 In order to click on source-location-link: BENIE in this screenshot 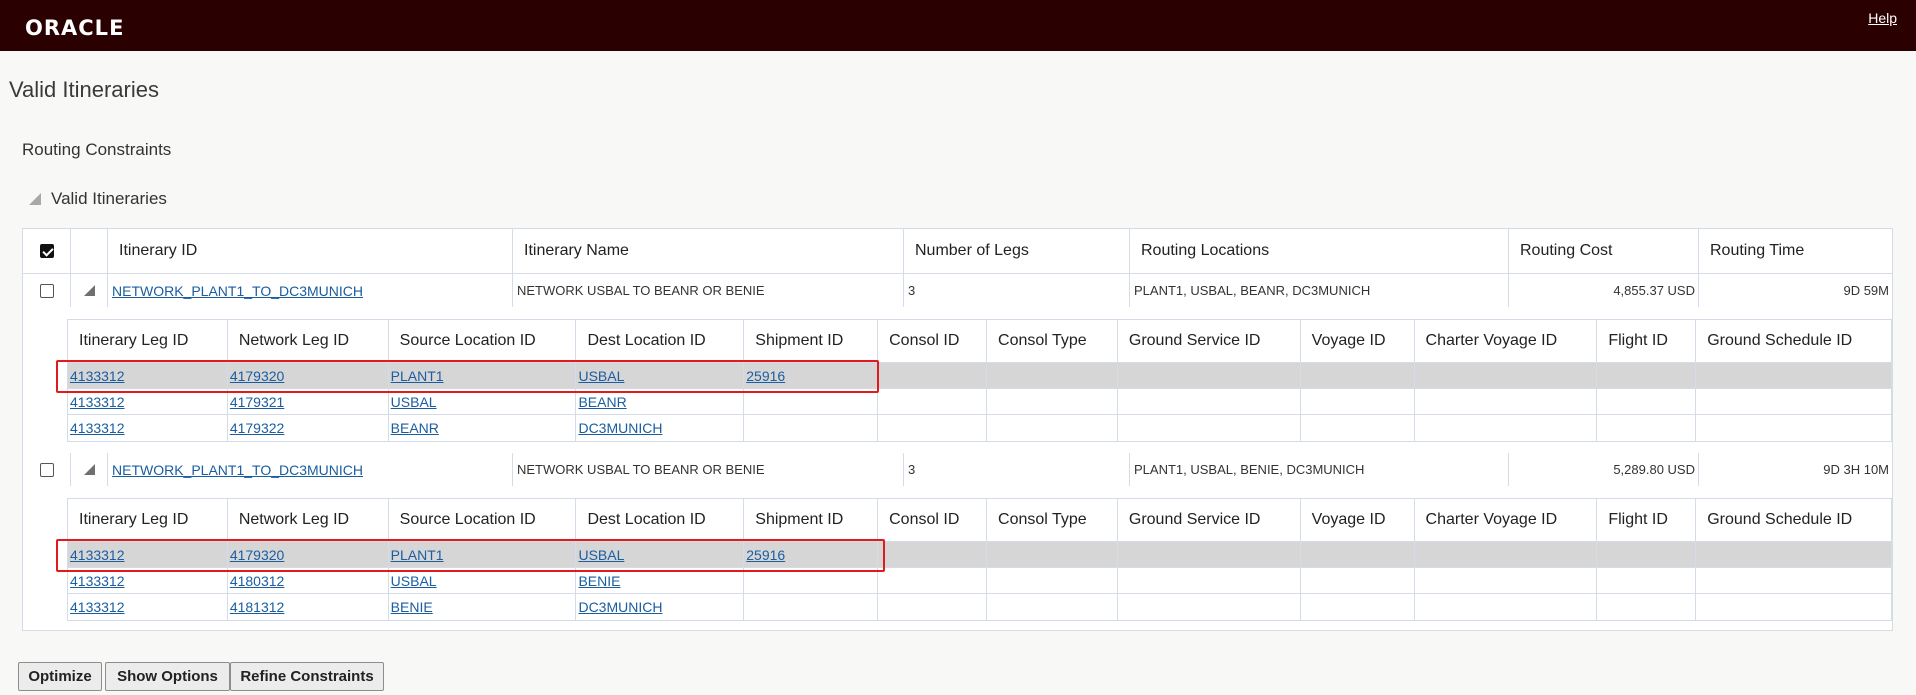, I will do `click(412, 607)`.